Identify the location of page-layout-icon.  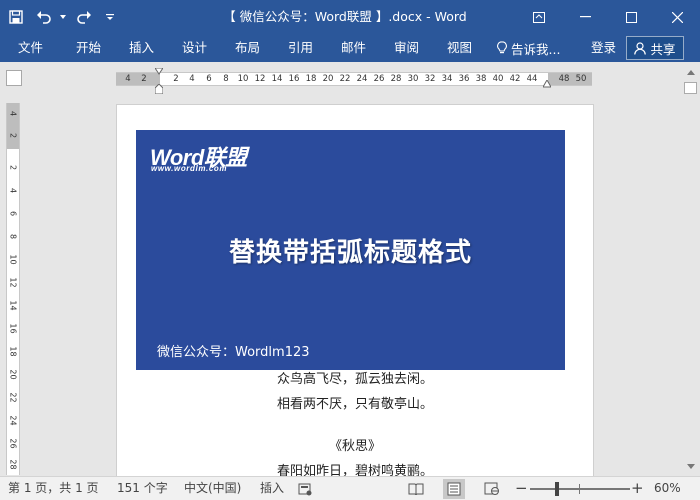
(454, 489).